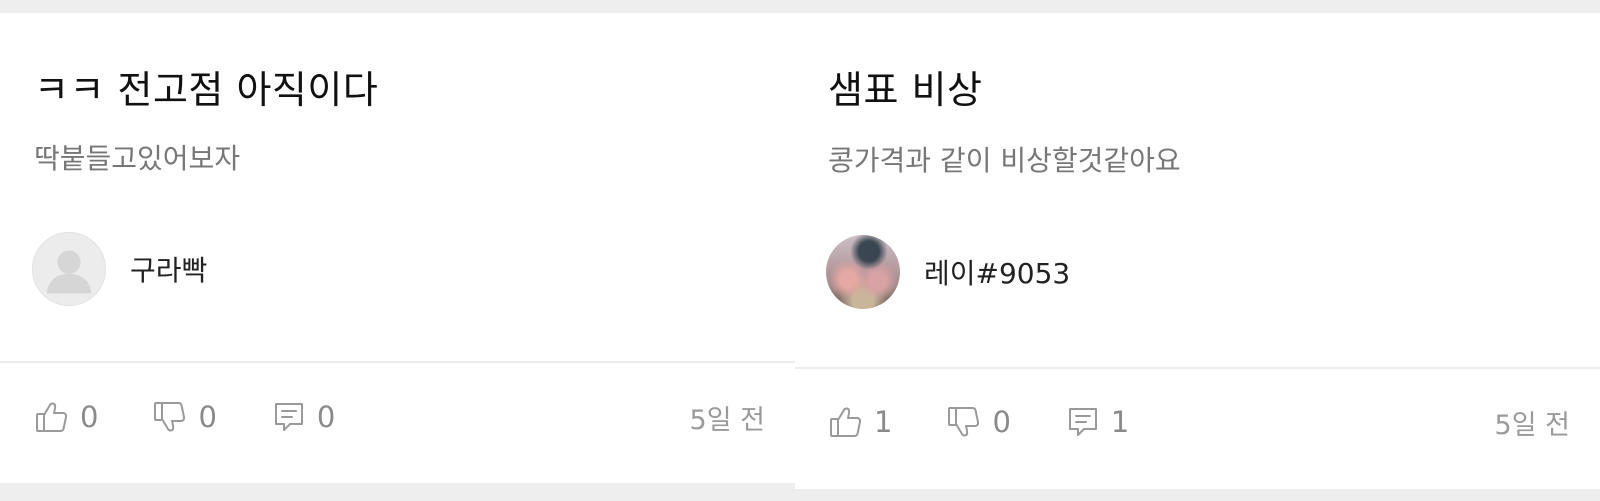 This screenshot has width=1600, height=501. What do you see at coordinates (137, 158) in the screenshot?
I see `post-body: 딱붙들고있어보자` at bounding box center [137, 158].